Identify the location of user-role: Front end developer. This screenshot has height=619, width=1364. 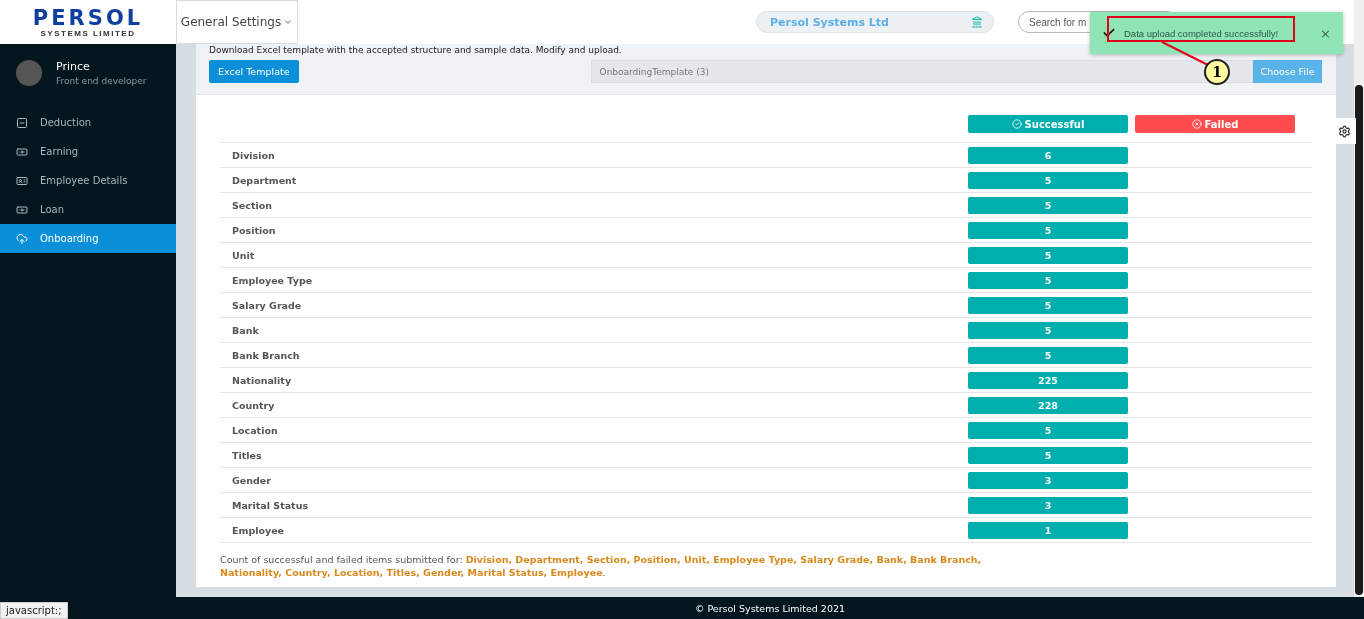
(101, 81).